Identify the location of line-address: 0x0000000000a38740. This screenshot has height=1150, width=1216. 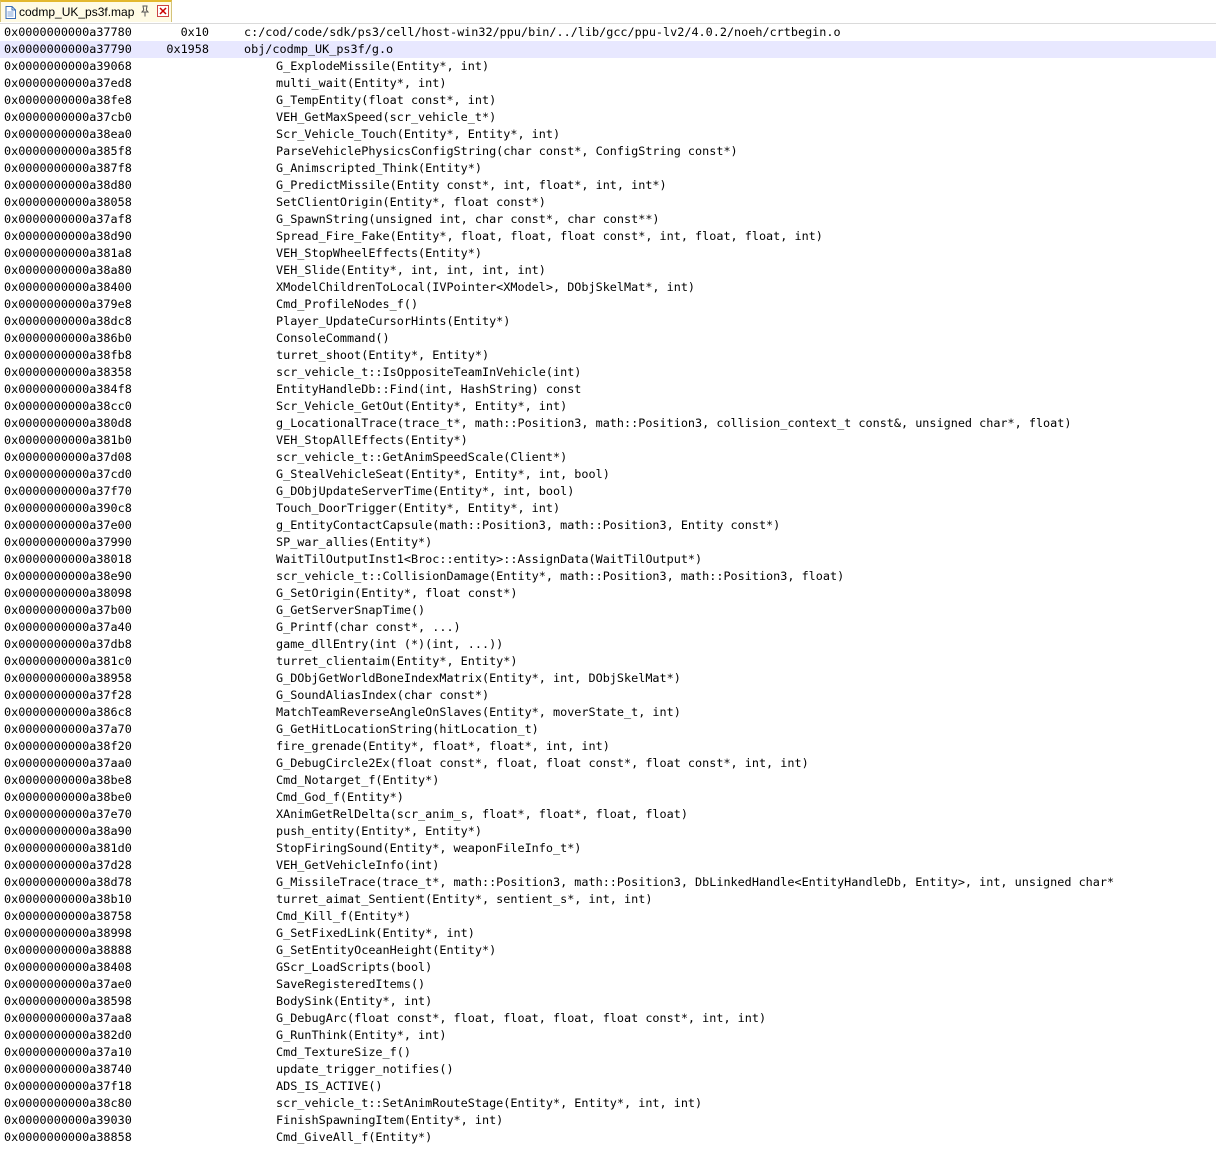
(68, 1069).